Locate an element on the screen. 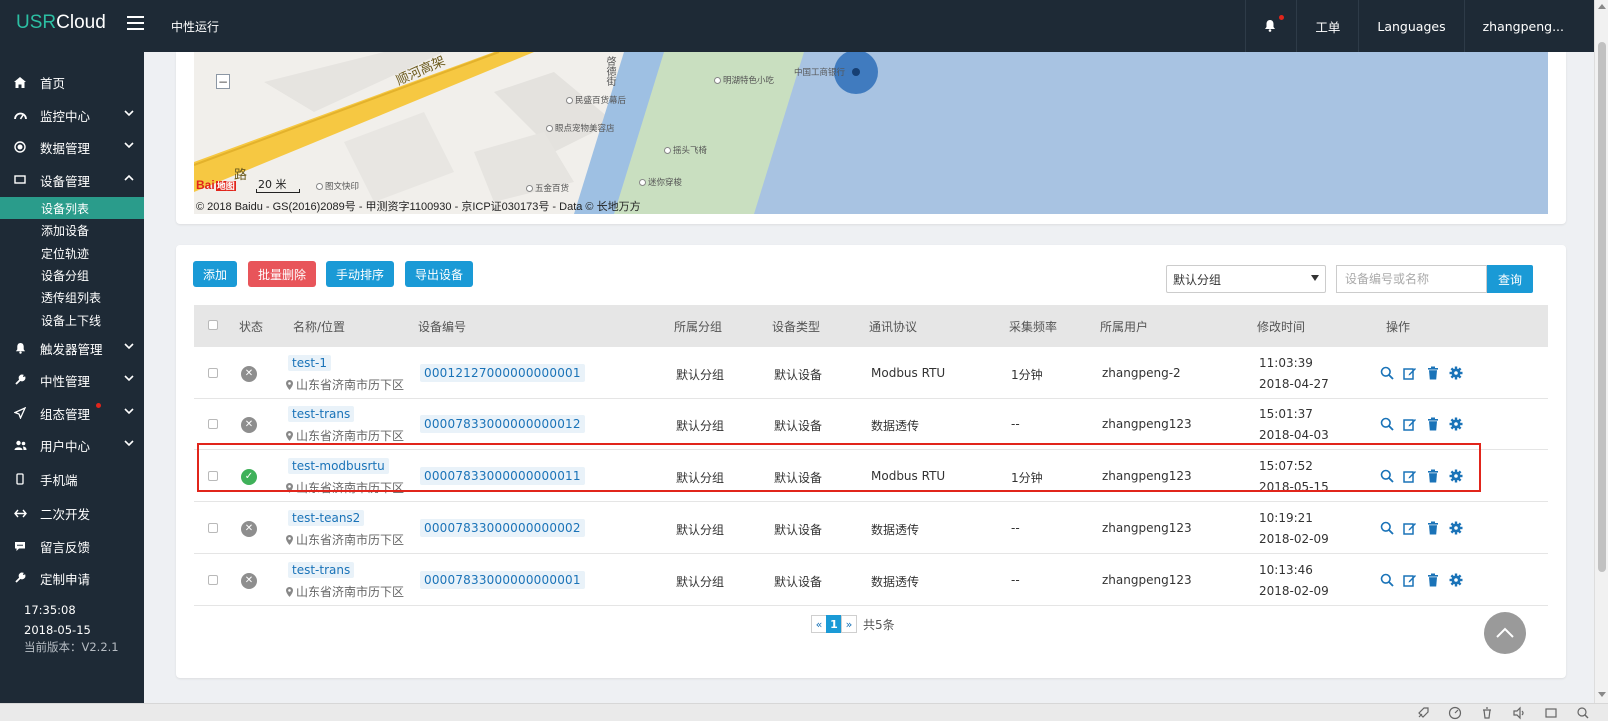 The width and height of the screenshot is (1608, 721). prev-page-button: « is located at coordinates (819, 624).